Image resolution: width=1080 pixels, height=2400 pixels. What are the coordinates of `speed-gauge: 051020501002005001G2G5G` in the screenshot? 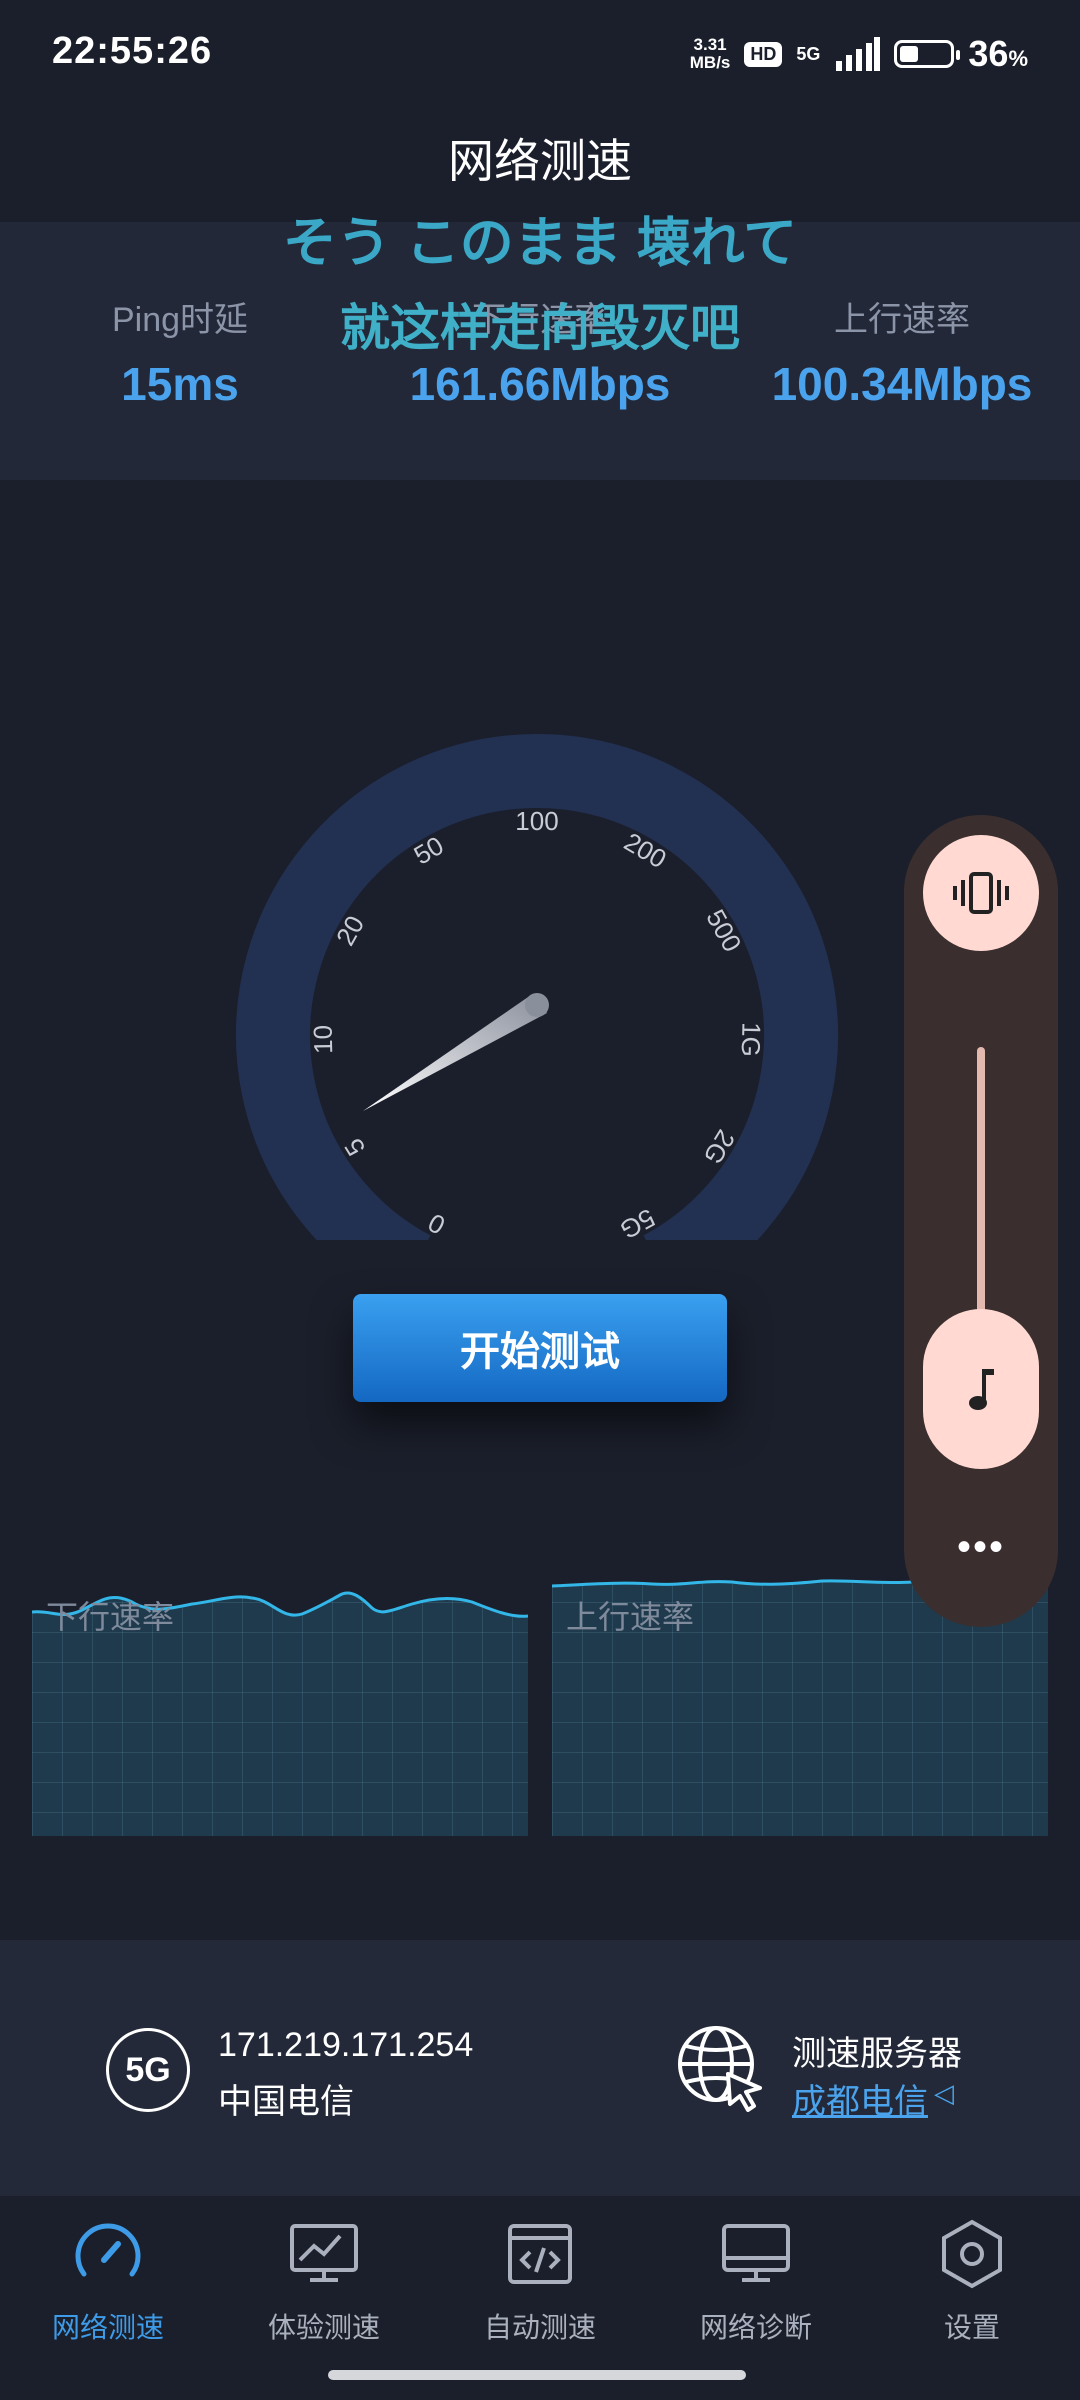 It's located at (537, 987).